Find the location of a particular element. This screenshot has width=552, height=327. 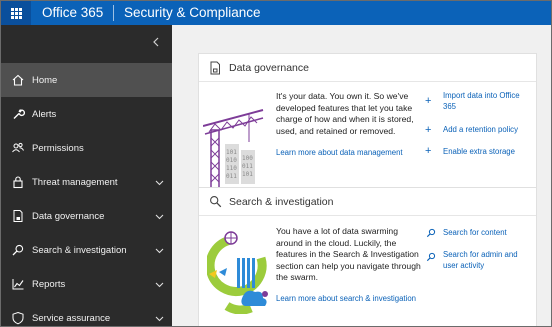

sidebar-item-search-investigation: Search & investigation is located at coordinates (86, 250).